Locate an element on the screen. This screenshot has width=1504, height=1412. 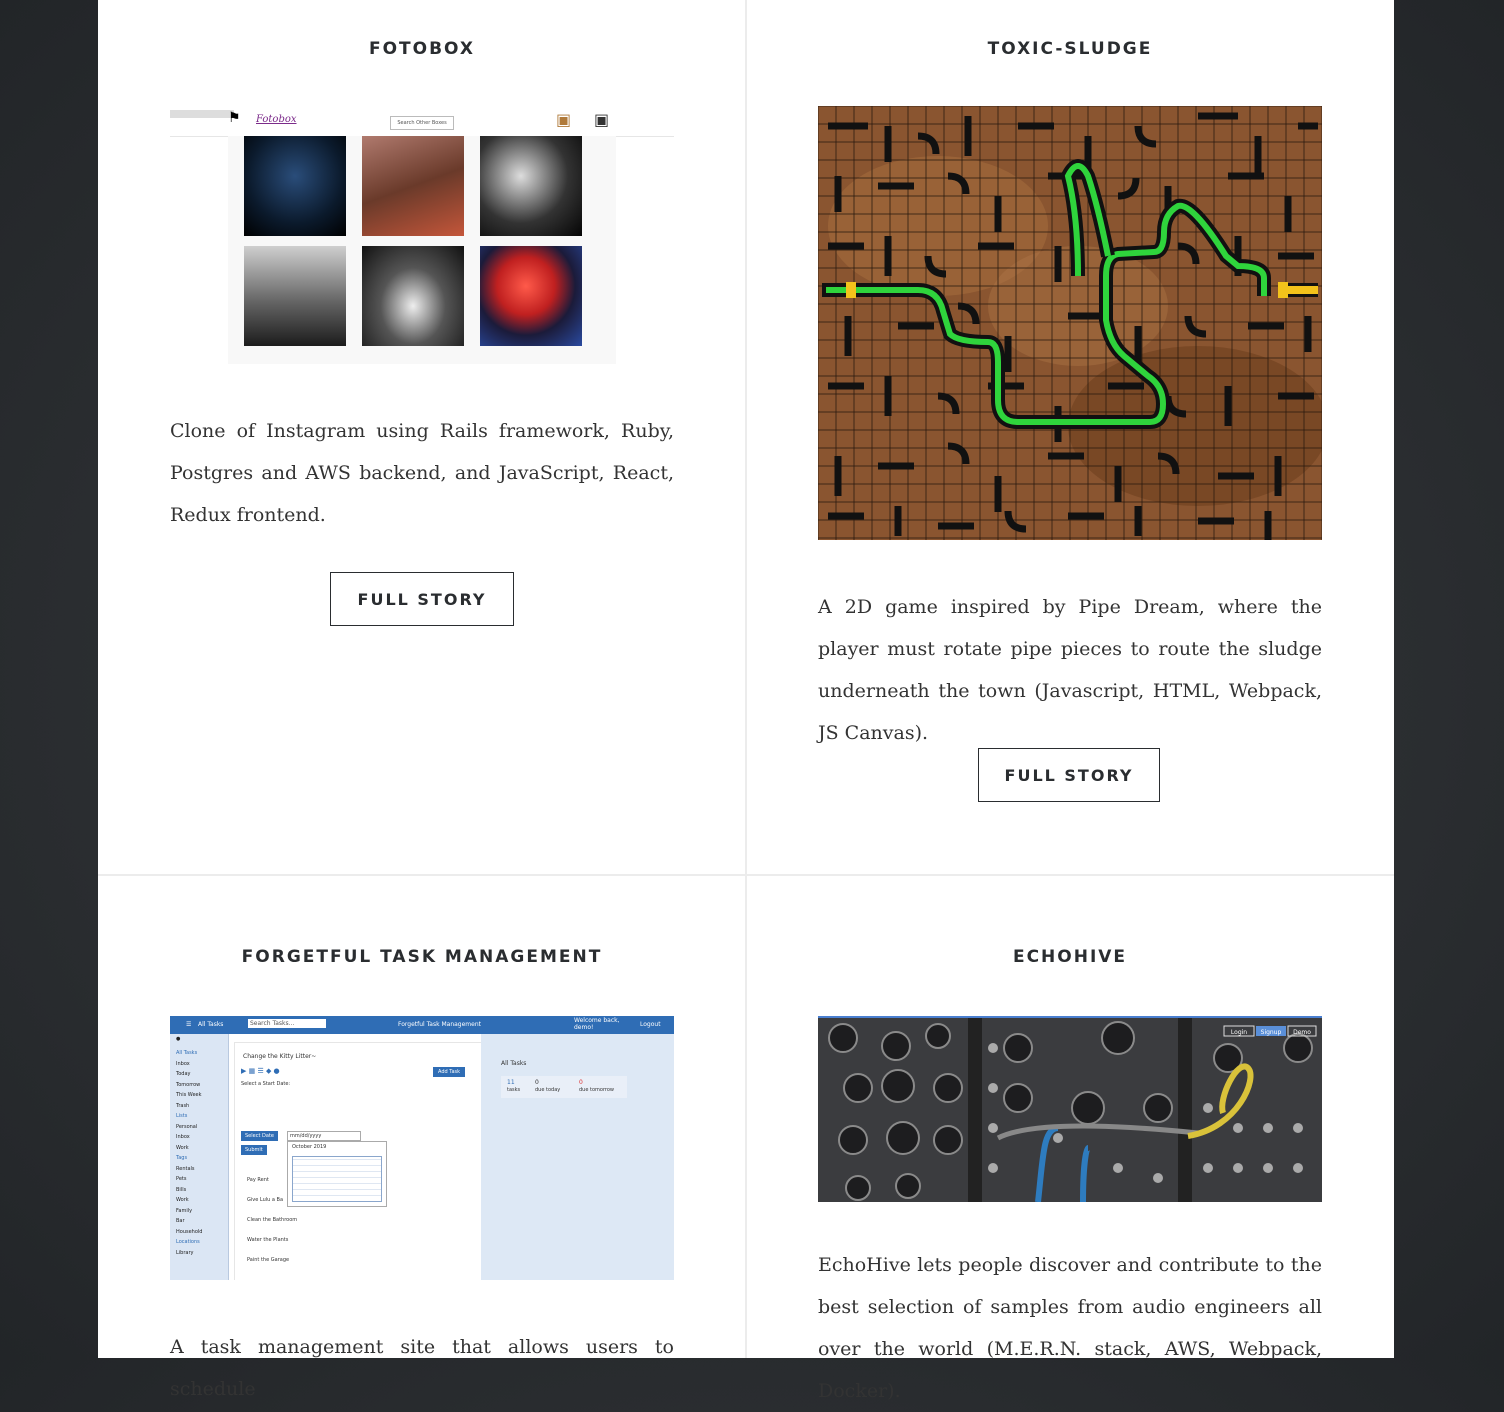
pipe-game-board is located at coordinates (1070, 323).